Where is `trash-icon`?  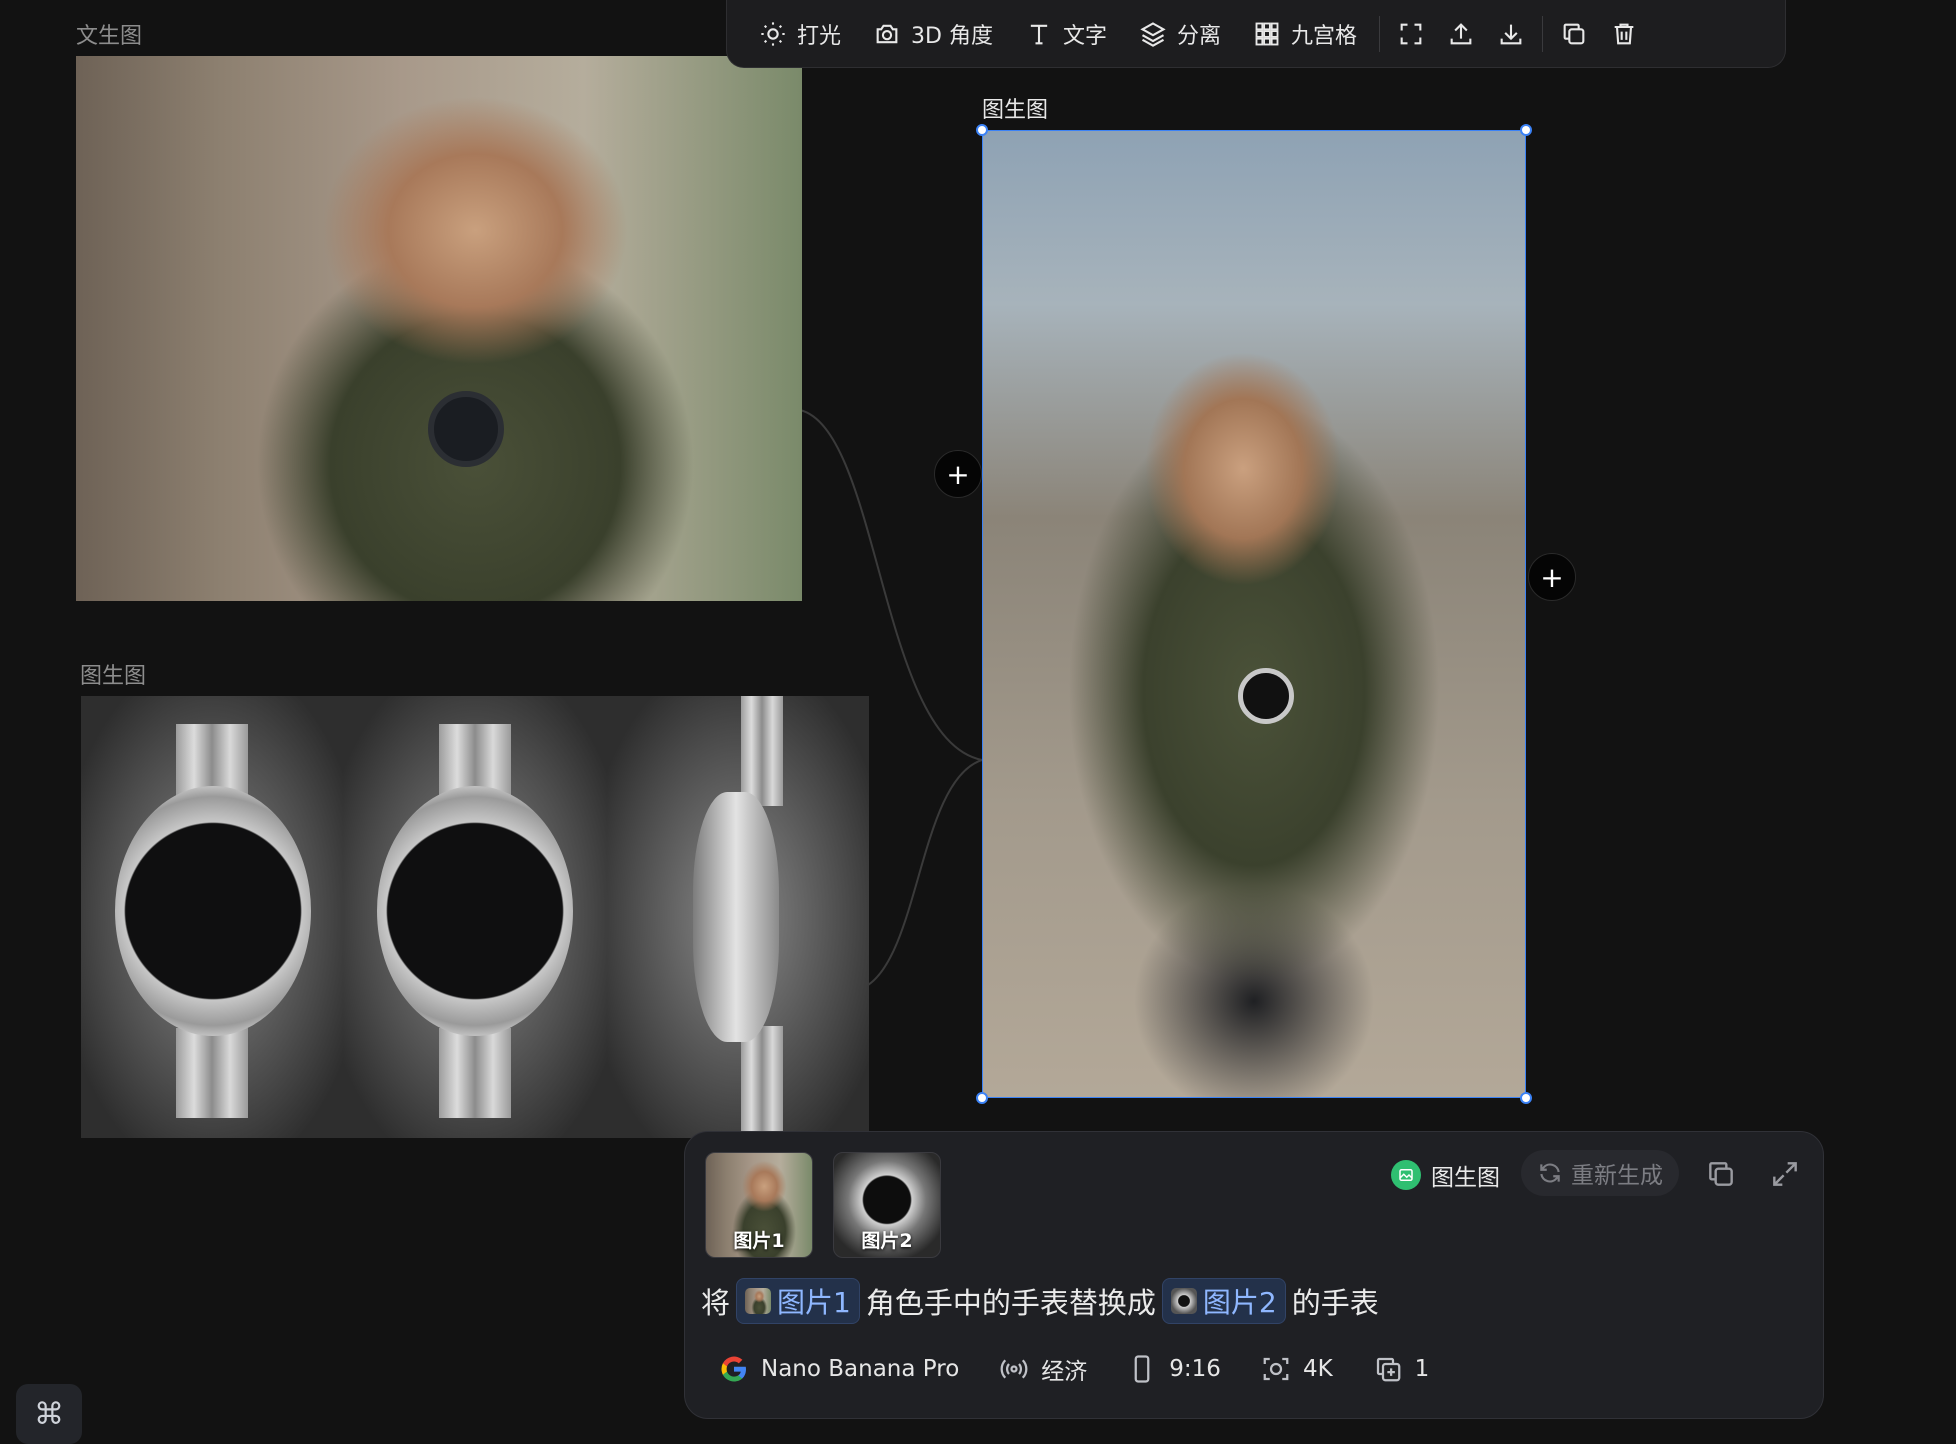
trash-icon is located at coordinates (1624, 33).